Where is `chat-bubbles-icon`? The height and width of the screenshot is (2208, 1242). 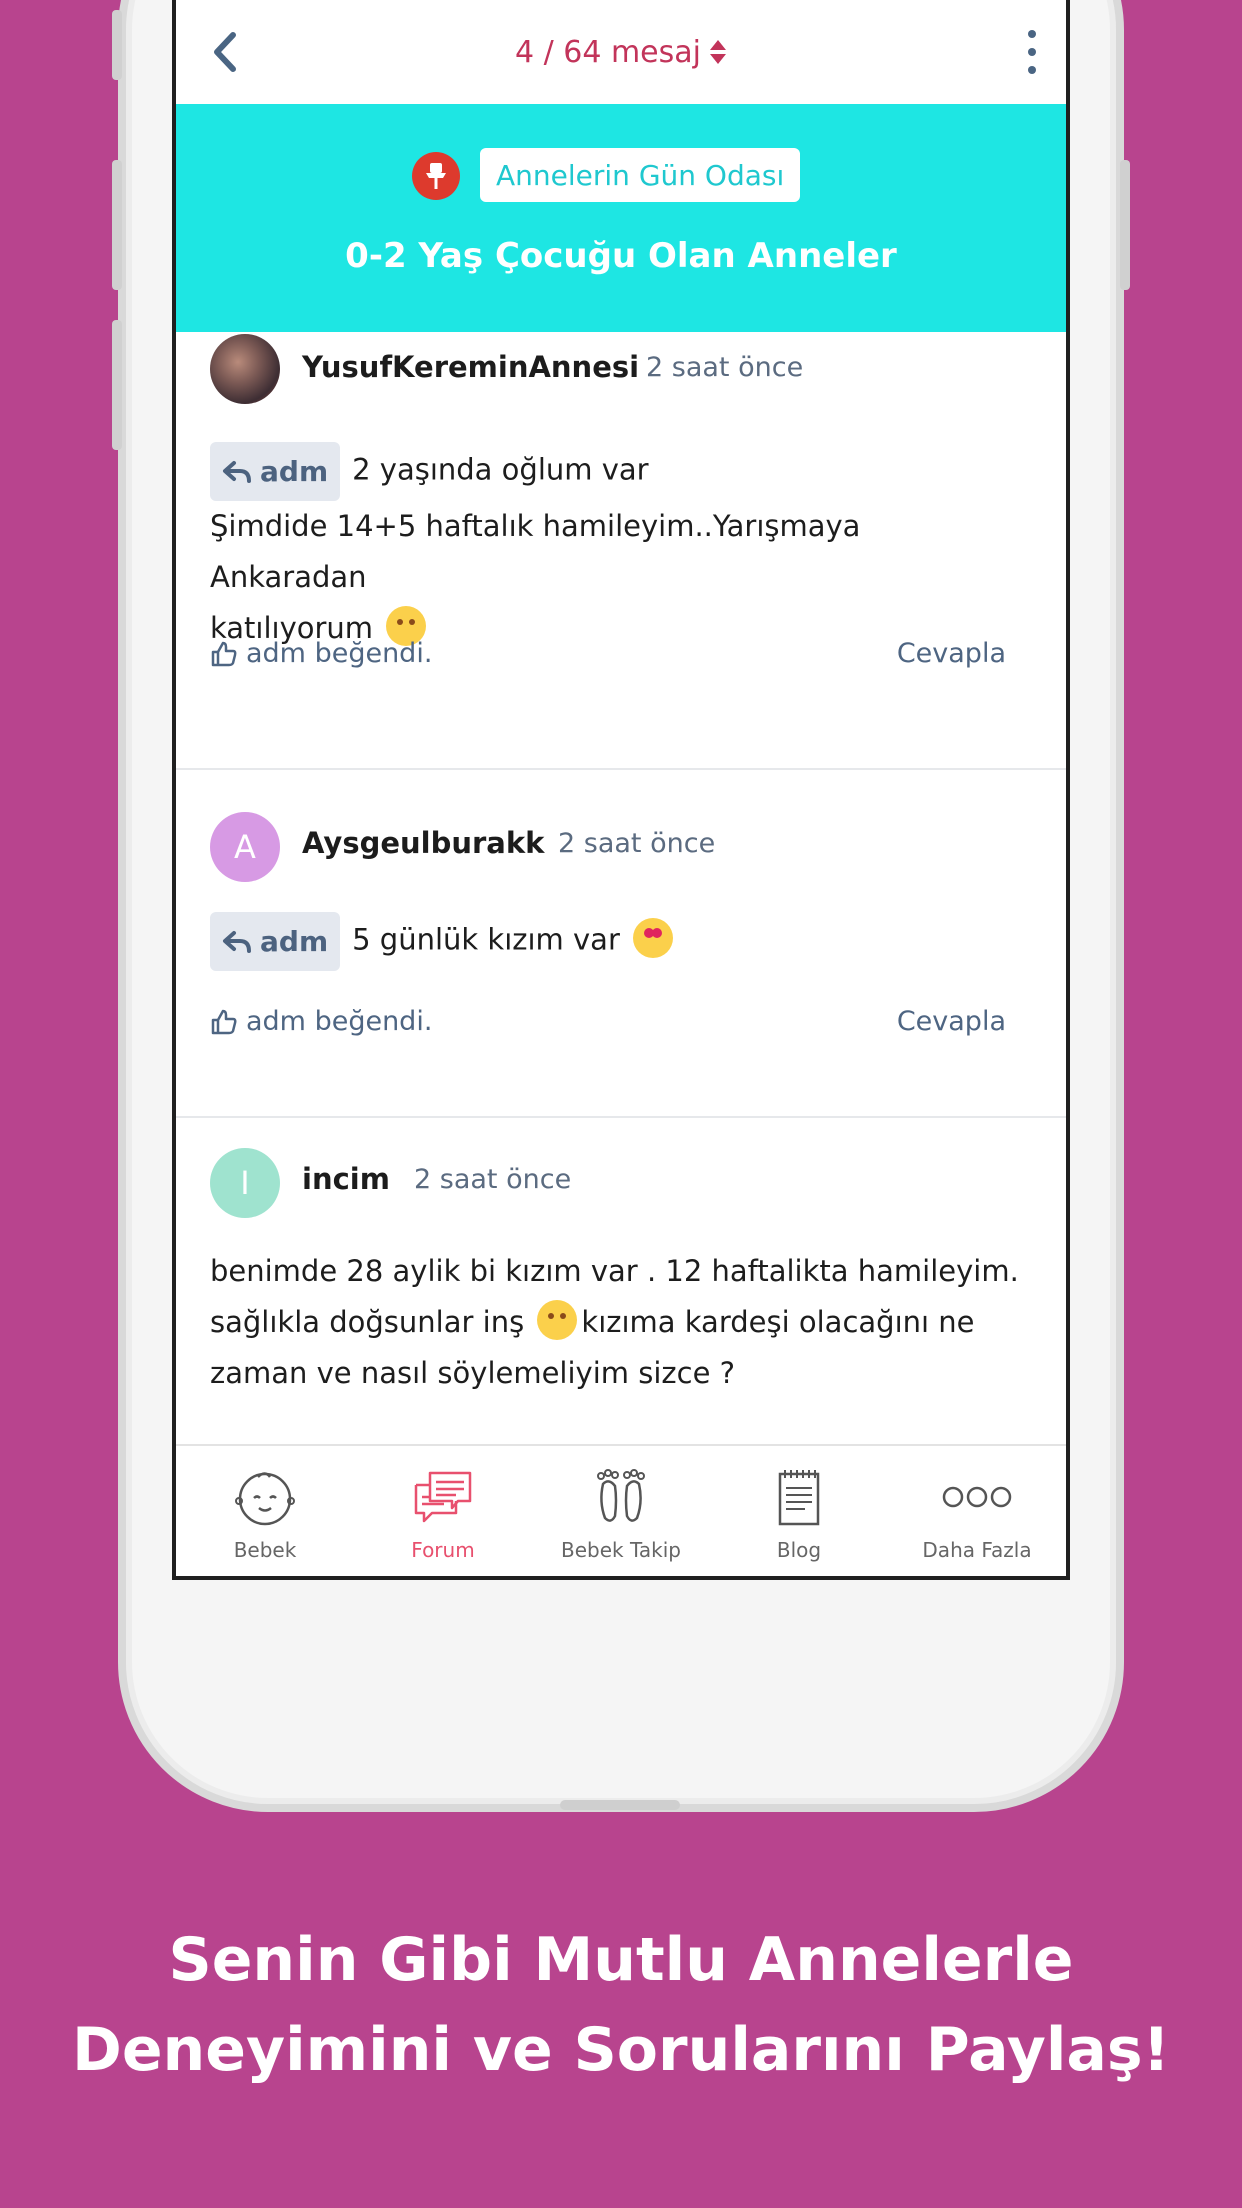 chat-bubbles-icon is located at coordinates (443, 1497).